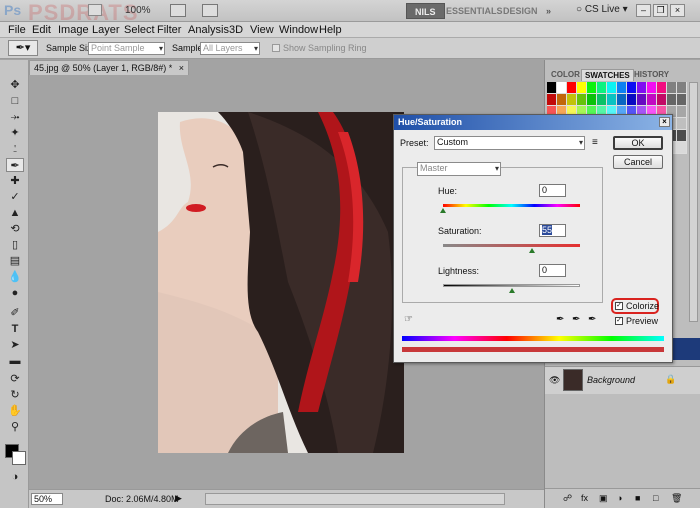 Image resolution: width=700 pixels, height=508 pixels. Describe the element at coordinates (178, 498) in the screenshot. I see `status-menu-arrow-icon: ▶` at that location.